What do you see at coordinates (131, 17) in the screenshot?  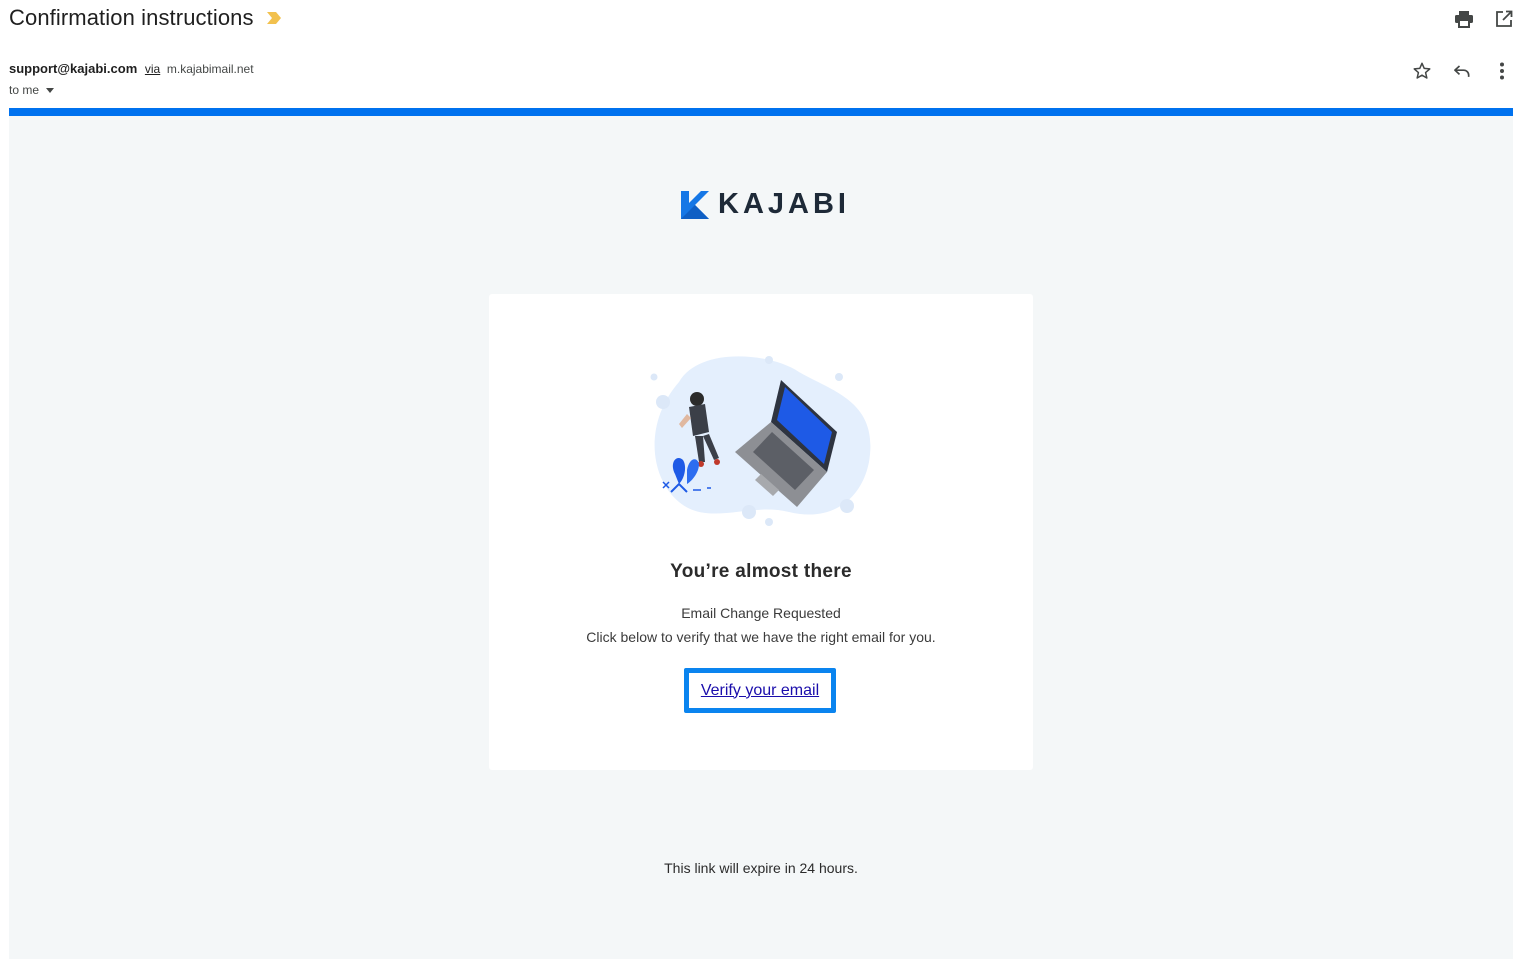 I see `email-subject: Confirmation instructions` at bounding box center [131, 17].